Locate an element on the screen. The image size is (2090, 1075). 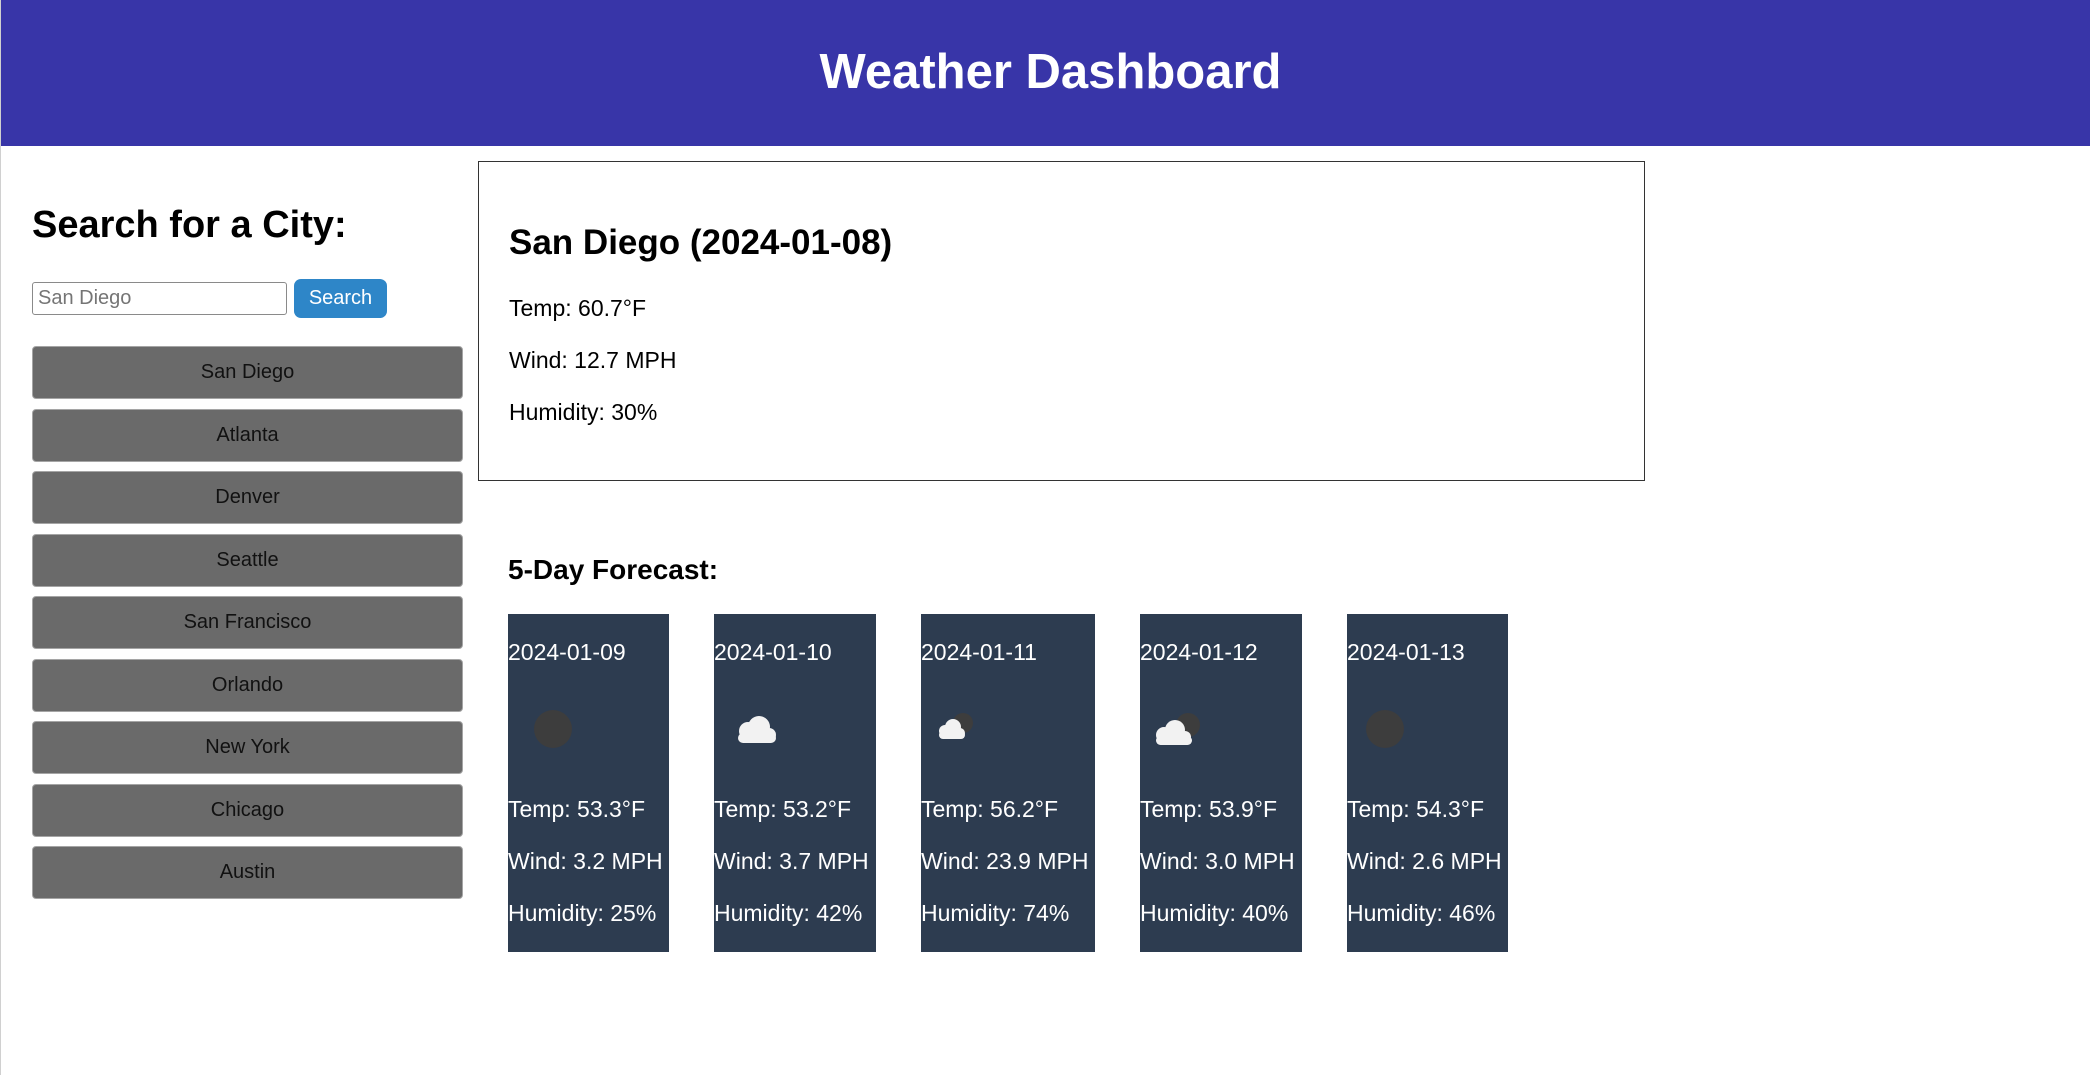
forecast-temp: Temp: 56.2°F is located at coordinates (990, 809).